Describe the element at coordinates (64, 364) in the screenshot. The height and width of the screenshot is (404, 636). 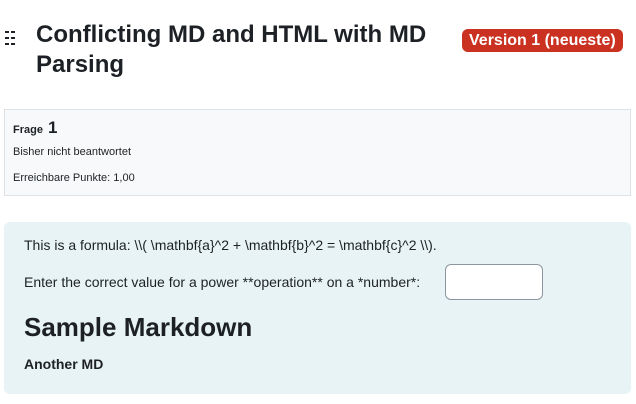
I see `markdown-subheading: Another MD` at that location.